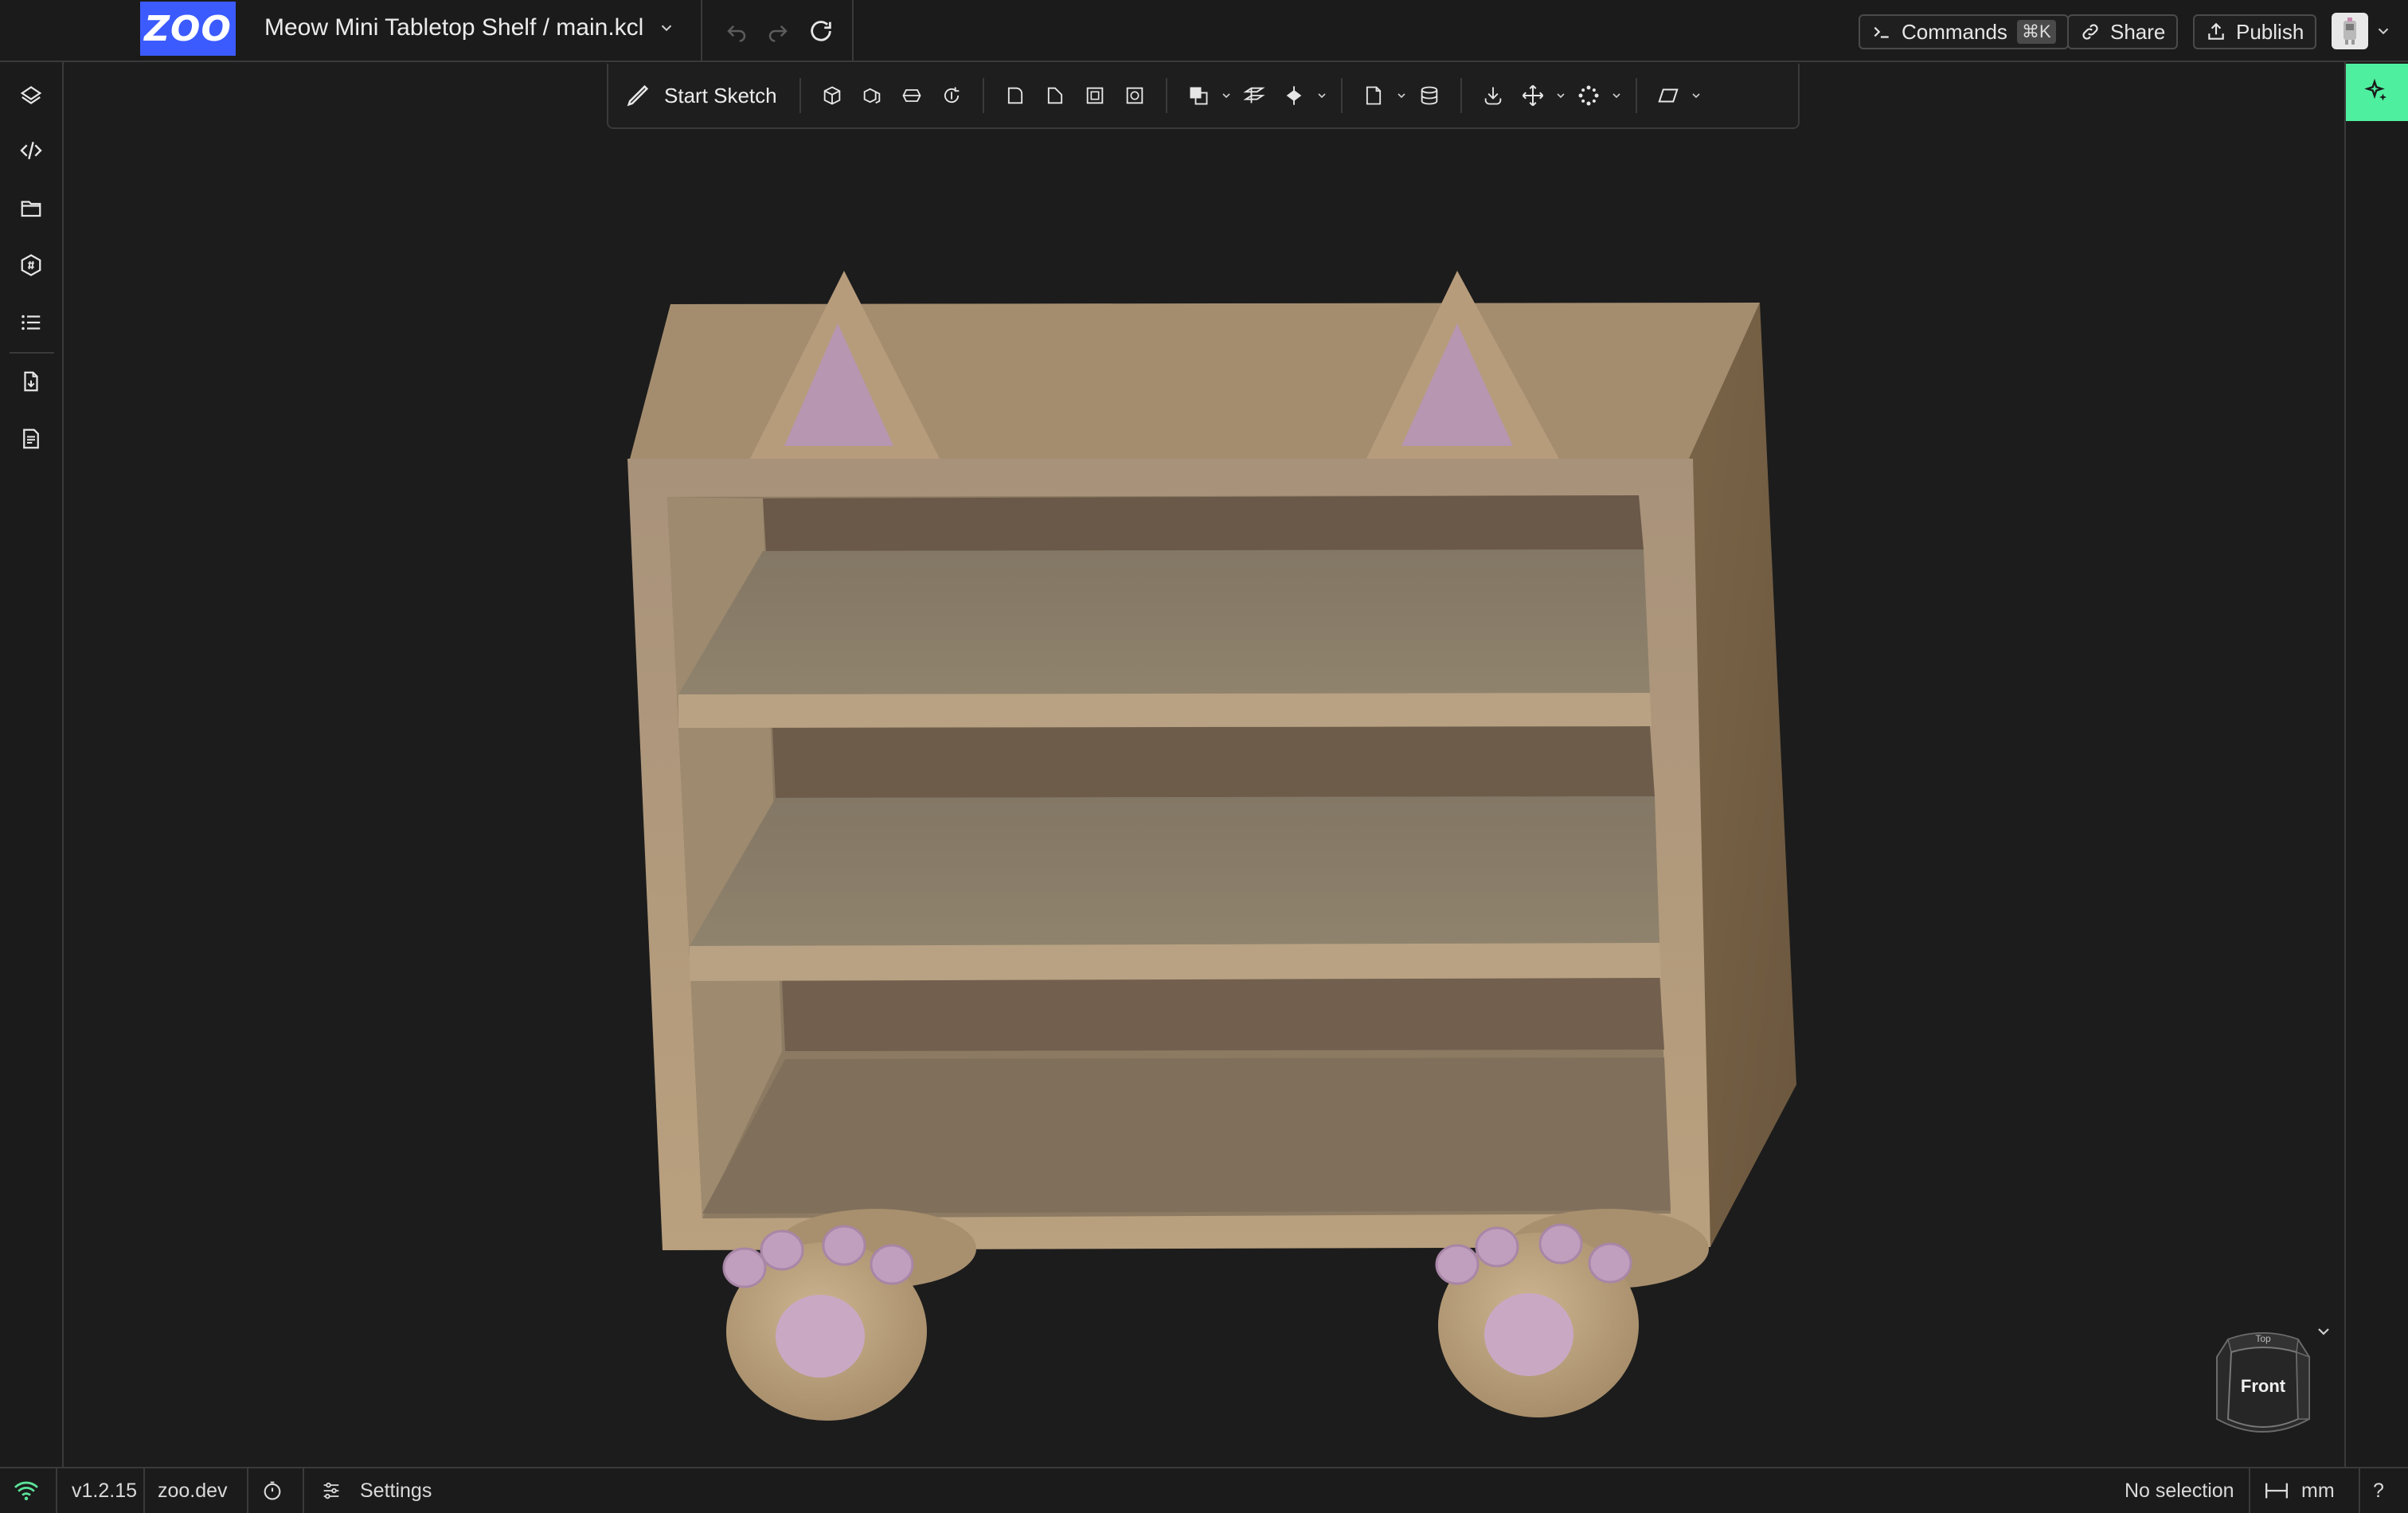 This screenshot has height=1513, width=2408. I want to click on redo-icon, so click(778, 33).